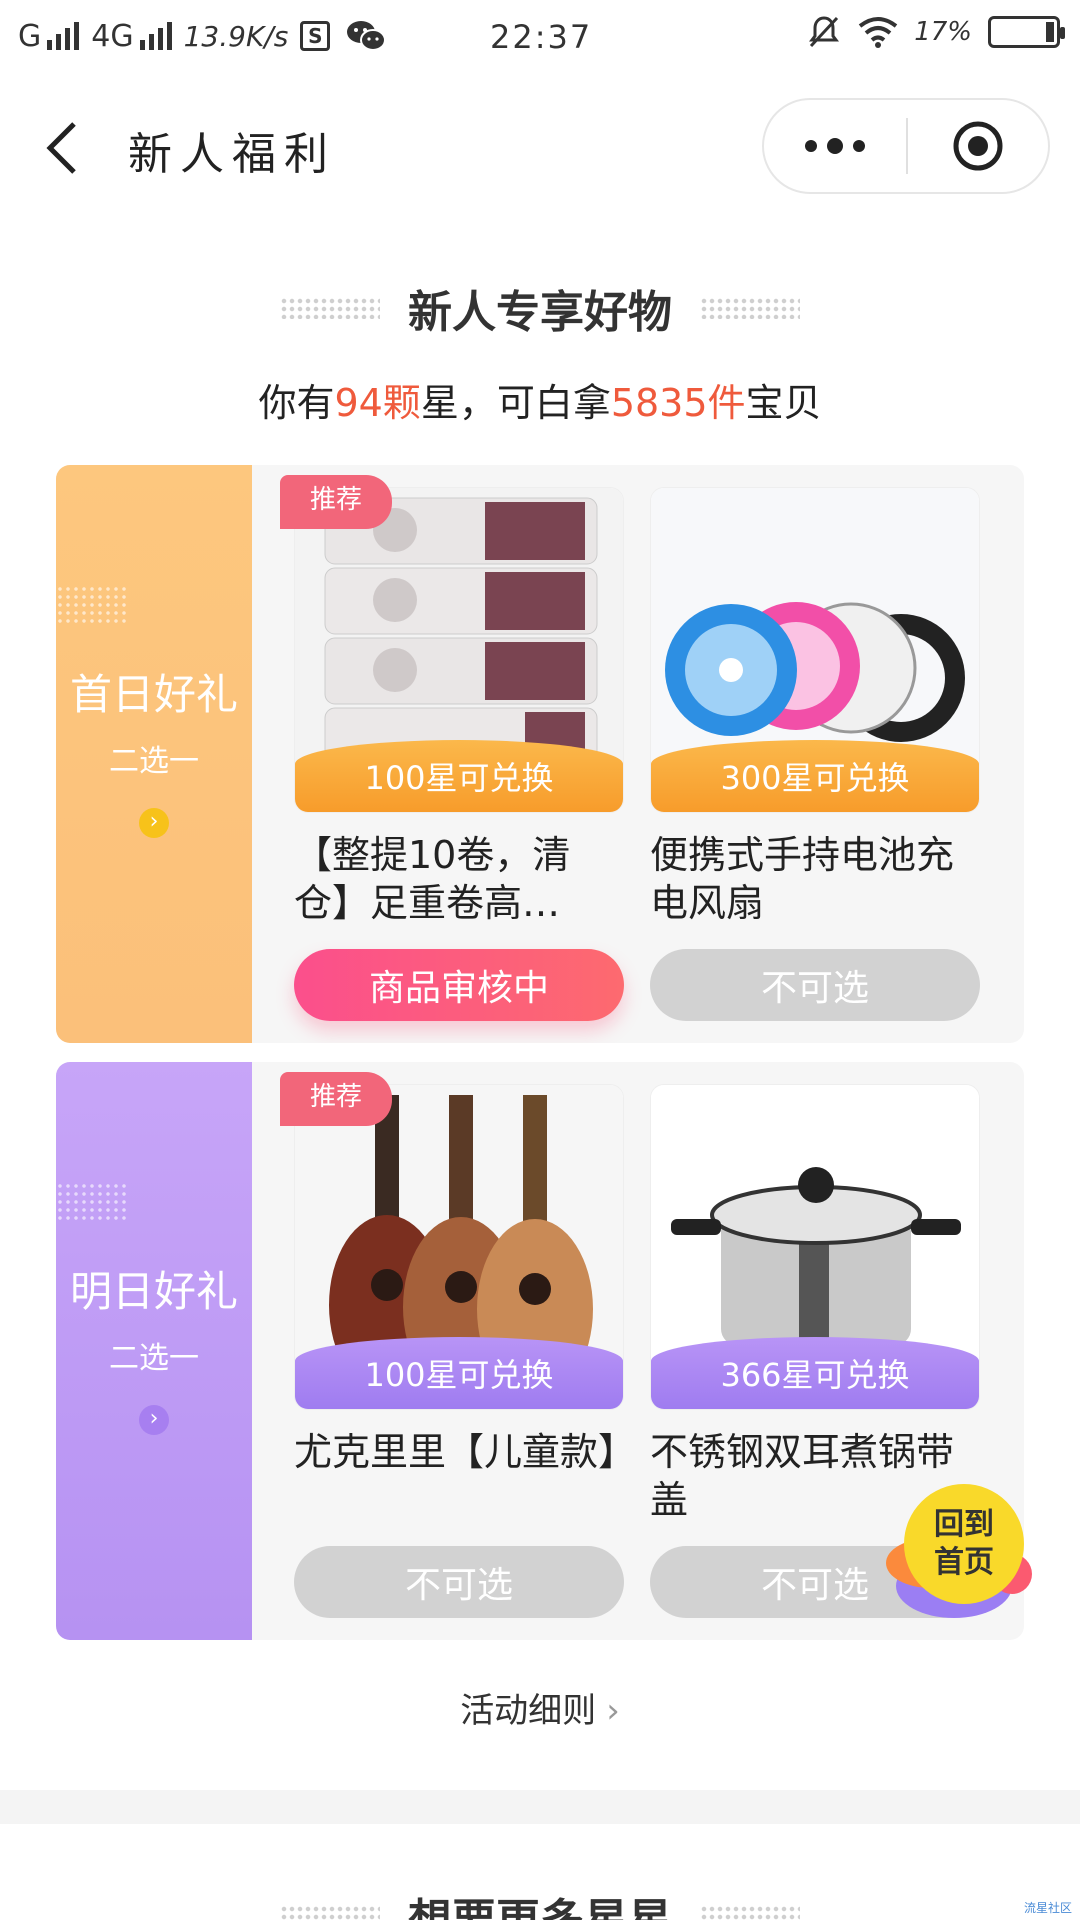  What do you see at coordinates (315, 36) in the screenshot?
I see `s-app-icon: S` at bounding box center [315, 36].